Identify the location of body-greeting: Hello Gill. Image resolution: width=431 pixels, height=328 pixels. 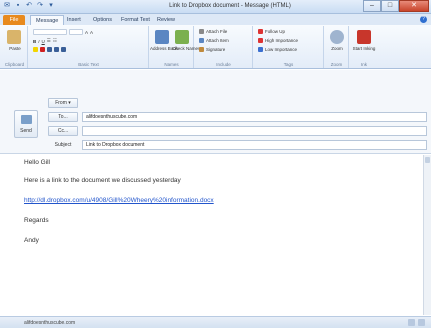
(37, 162).